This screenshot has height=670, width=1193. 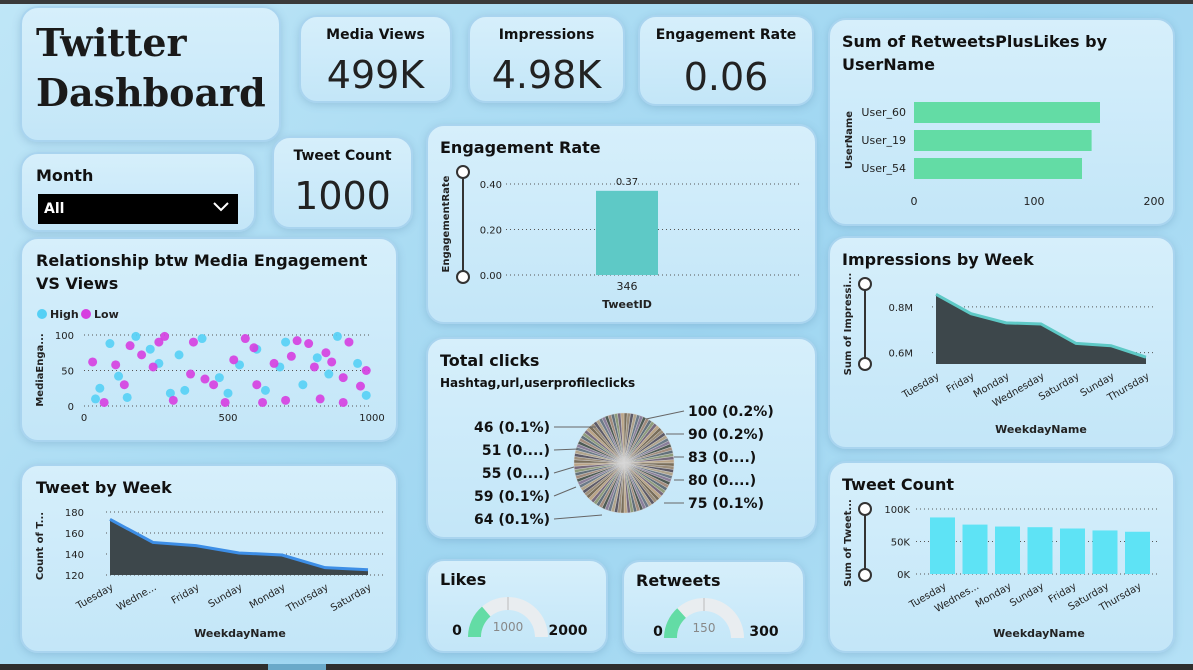 I want to click on likes-gauge-max: 2000, so click(x=568, y=631).